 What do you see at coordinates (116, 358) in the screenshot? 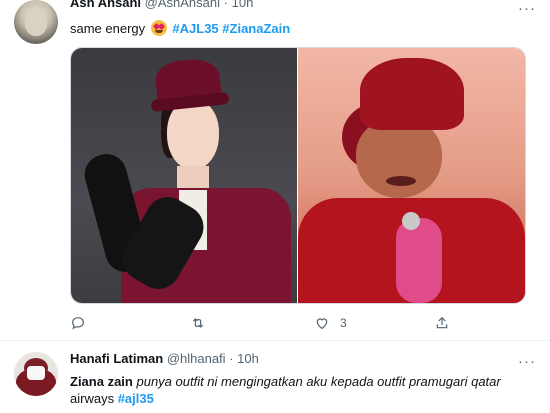
I see `author-name: Hanafi Latiman` at bounding box center [116, 358].